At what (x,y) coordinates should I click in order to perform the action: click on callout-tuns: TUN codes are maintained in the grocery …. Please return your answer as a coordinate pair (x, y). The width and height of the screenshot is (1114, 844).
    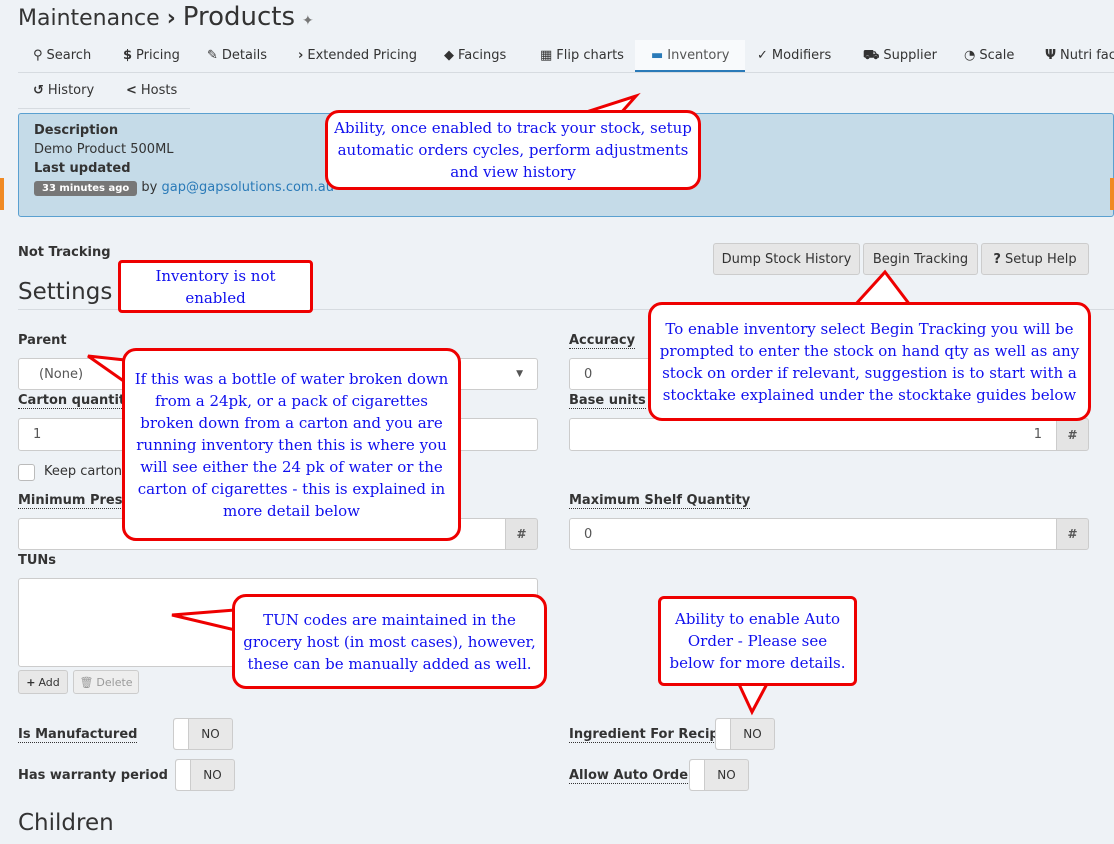
    Looking at the image, I should click on (389, 641).